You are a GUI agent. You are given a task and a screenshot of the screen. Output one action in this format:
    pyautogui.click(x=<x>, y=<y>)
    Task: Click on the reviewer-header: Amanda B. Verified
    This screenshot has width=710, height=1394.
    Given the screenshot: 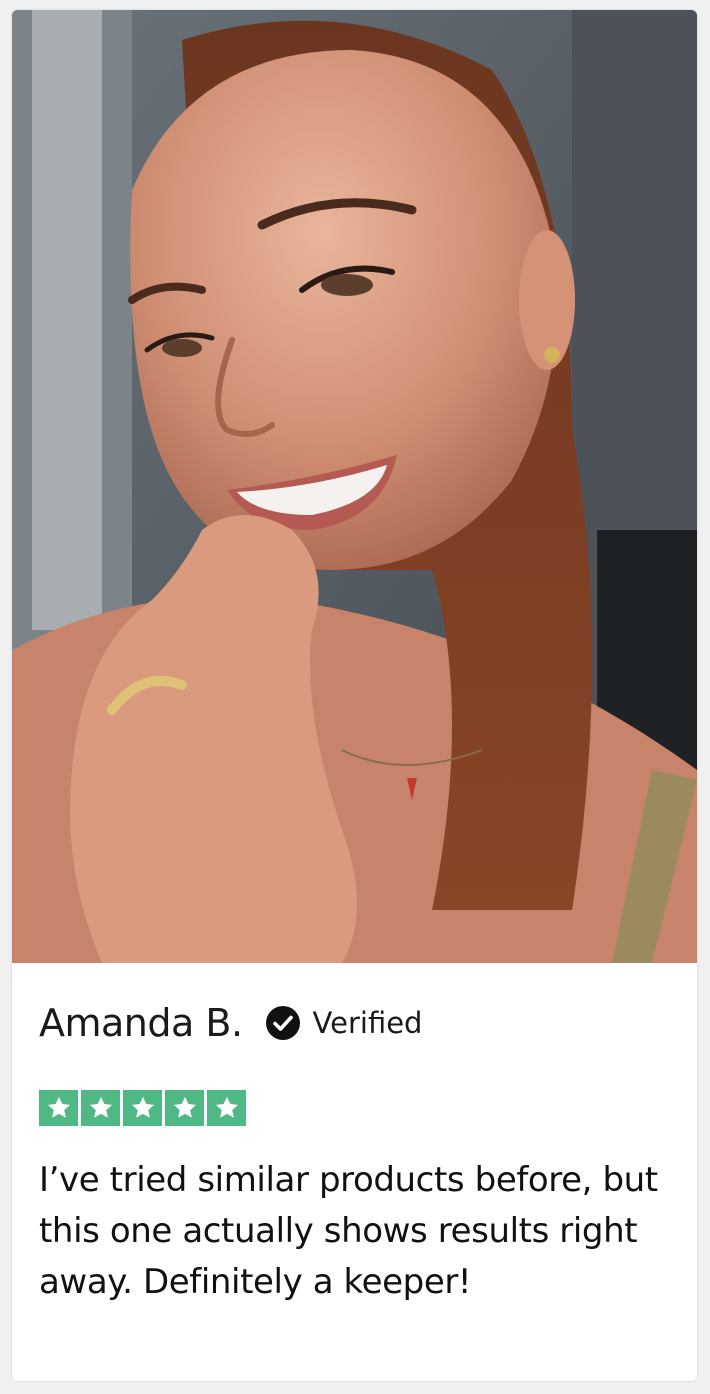 What is the action you would take?
    pyautogui.click(x=230, y=1023)
    